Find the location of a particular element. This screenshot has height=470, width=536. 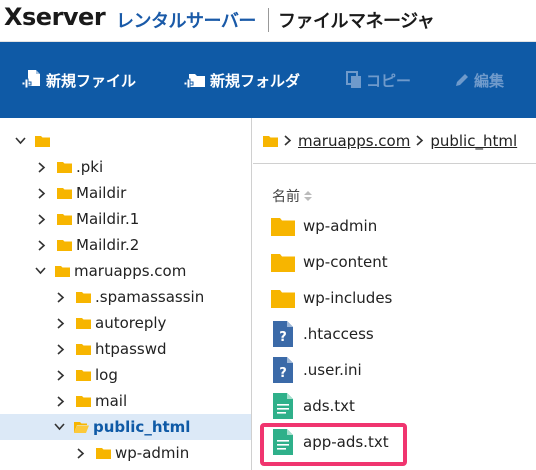

sort-icon is located at coordinates (308, 196).